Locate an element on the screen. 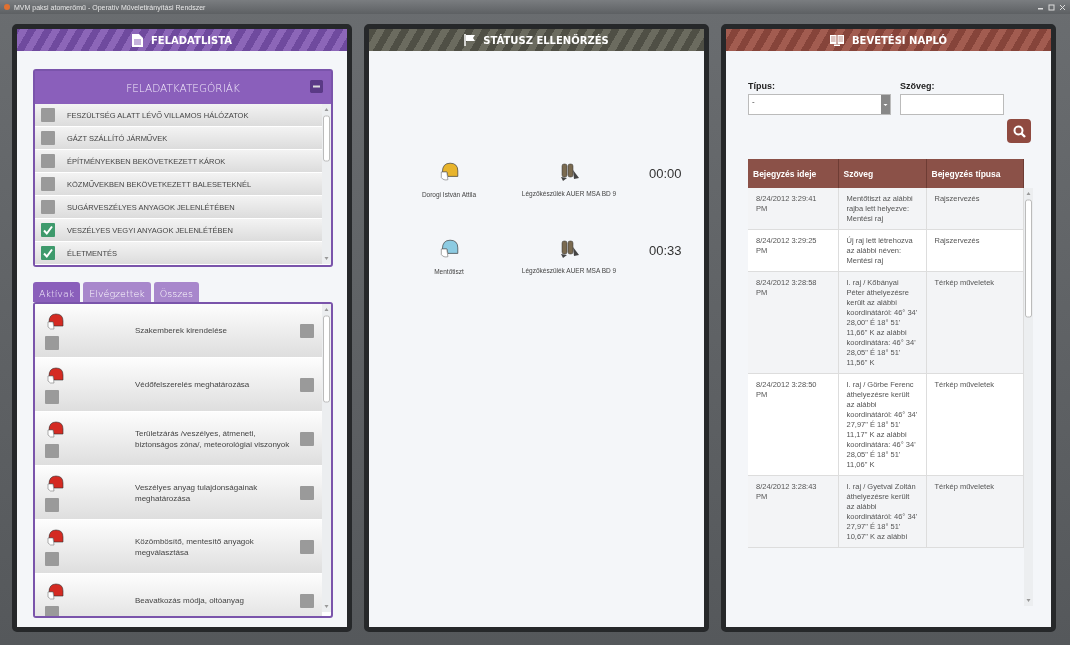 Image resolution: width=1070 pixels, height=645 pixels. text-field is located at coordinates (952, 104).